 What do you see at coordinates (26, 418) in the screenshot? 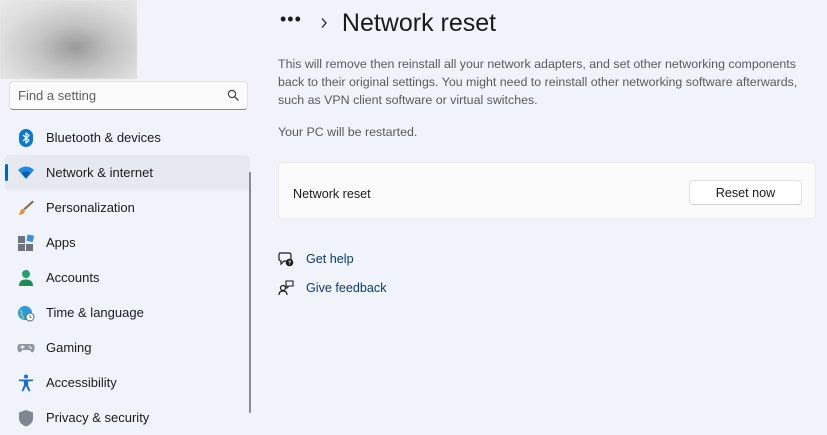
I see `shield-icon` at bounding box center [26, 418].